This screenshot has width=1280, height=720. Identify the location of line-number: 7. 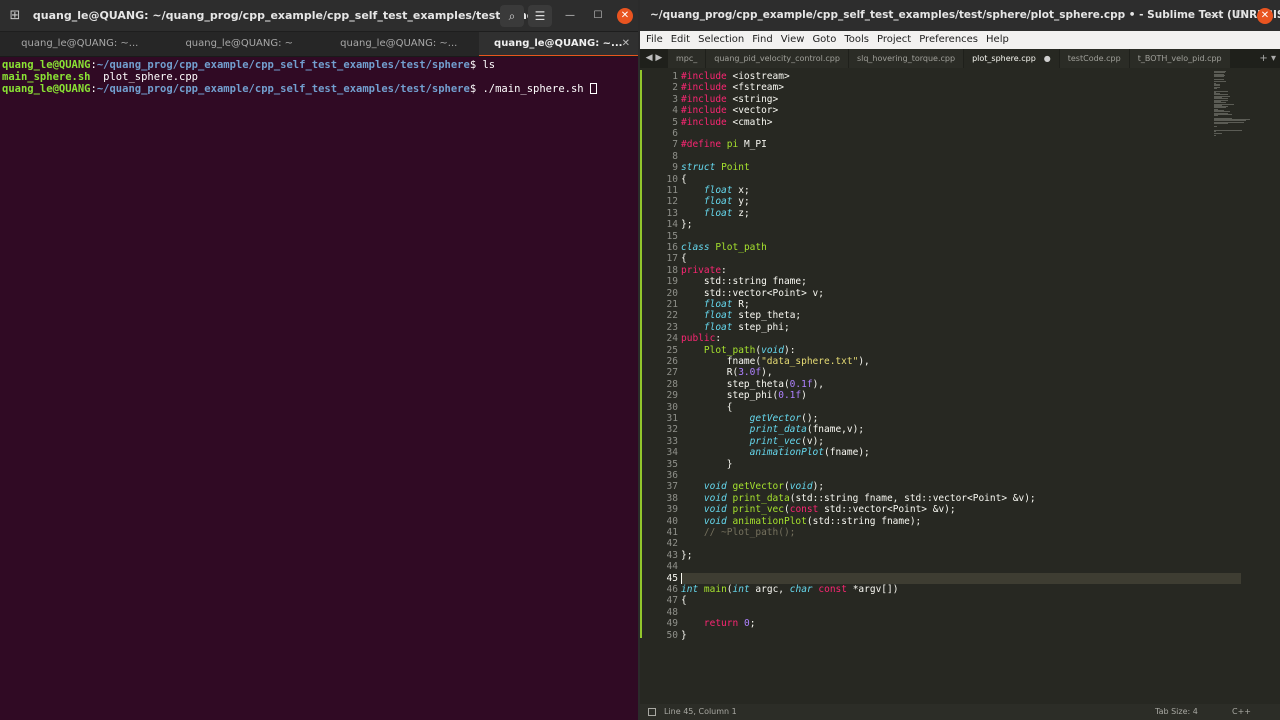
(675, 145).